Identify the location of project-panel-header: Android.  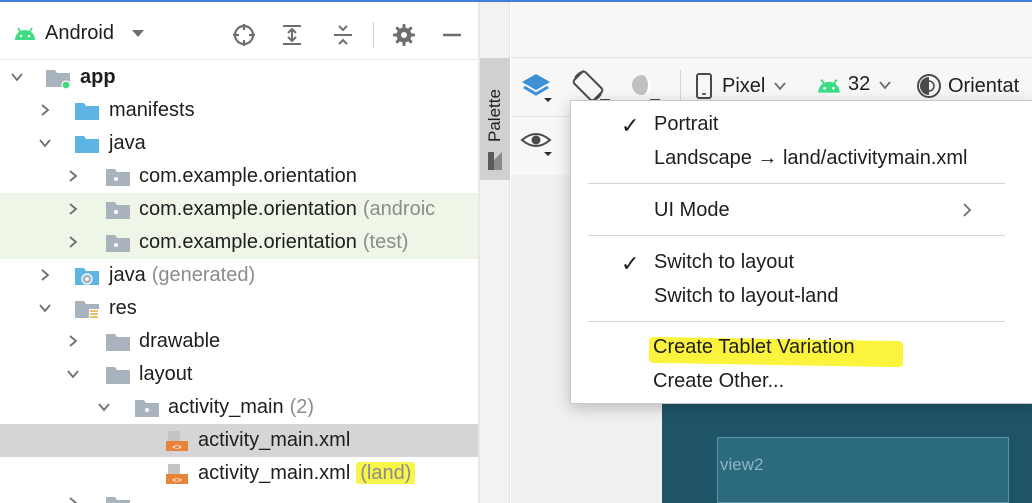
(239, 31).